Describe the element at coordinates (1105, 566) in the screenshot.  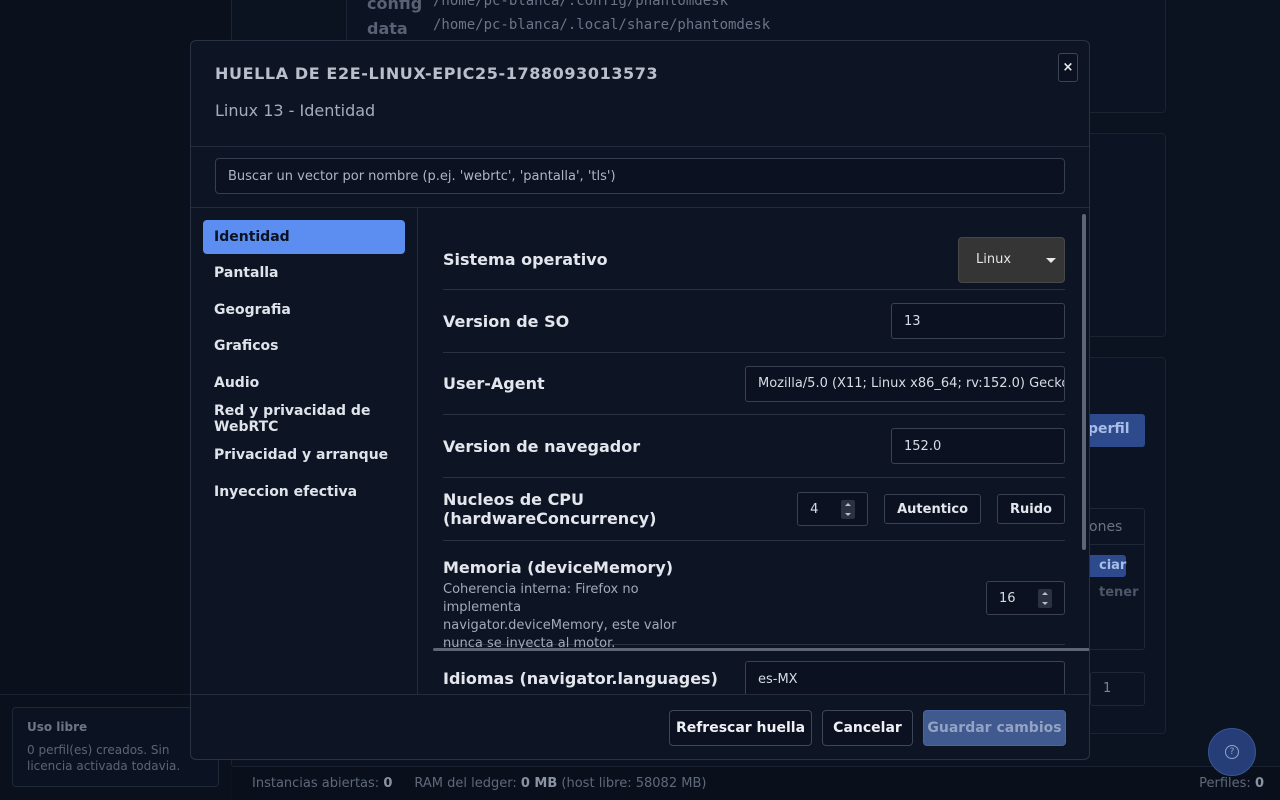
I see `start-profile-button: ciar` at that location.